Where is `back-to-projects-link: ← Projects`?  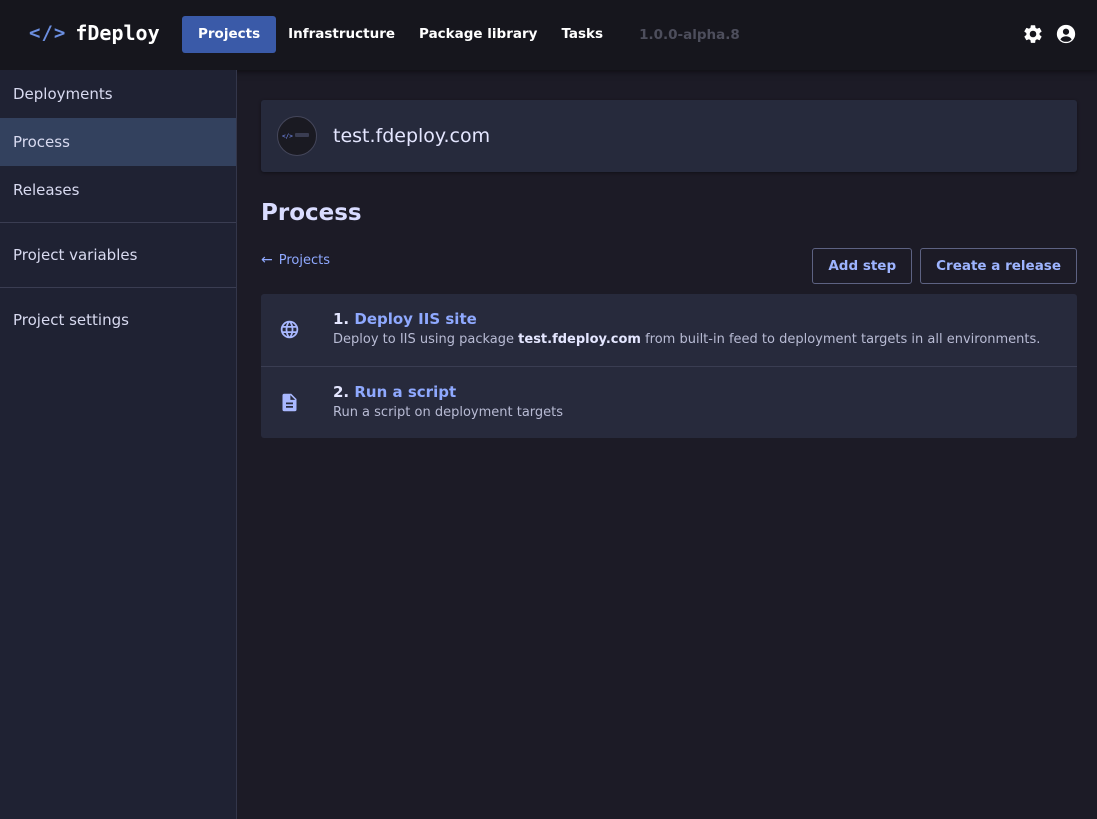 back-to-projects-link: ← Projects is located at coordinates (295, 260).